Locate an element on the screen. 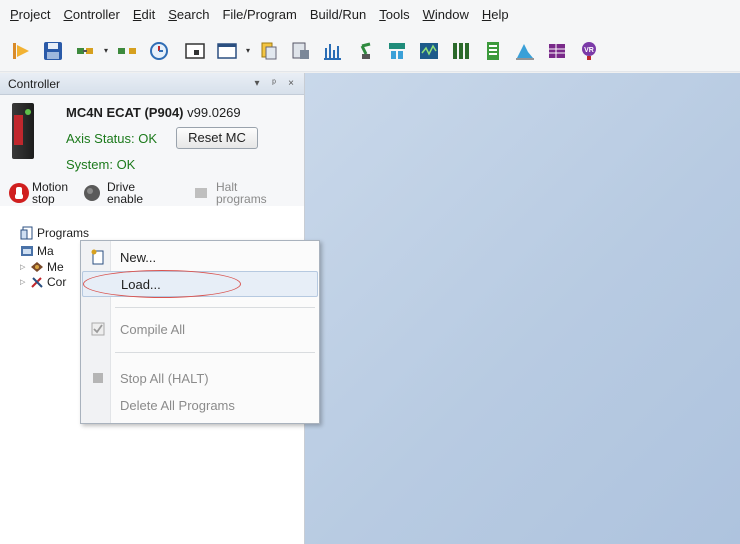 This screenshot has height=544, width=740. program-icon is located at coordinates (269, 51).